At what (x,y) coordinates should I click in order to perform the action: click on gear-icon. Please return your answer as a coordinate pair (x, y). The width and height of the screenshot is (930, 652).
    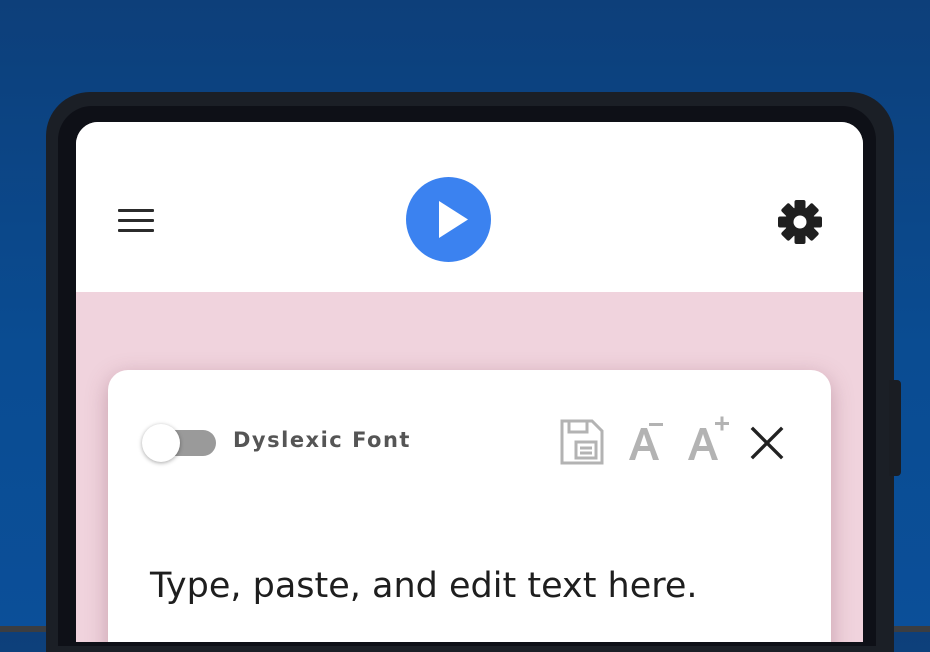
    Looking at the image, I should click on (800, 222).